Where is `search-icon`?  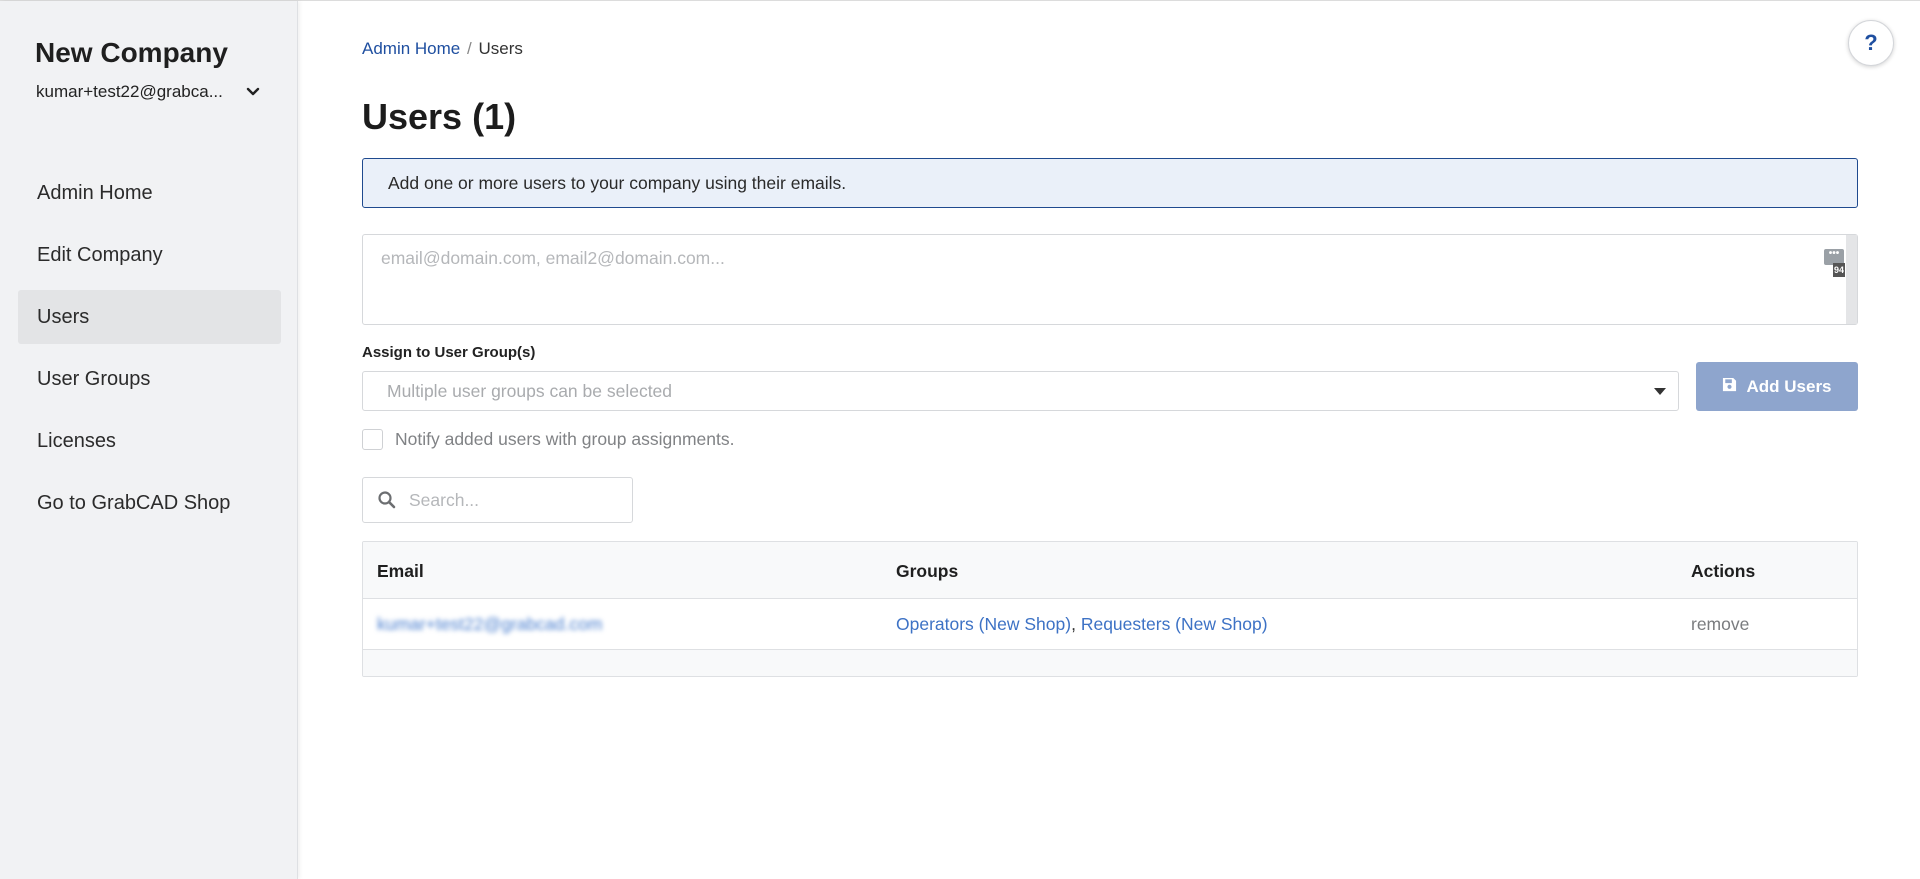
search-icon is located at coordinates (387, 500).